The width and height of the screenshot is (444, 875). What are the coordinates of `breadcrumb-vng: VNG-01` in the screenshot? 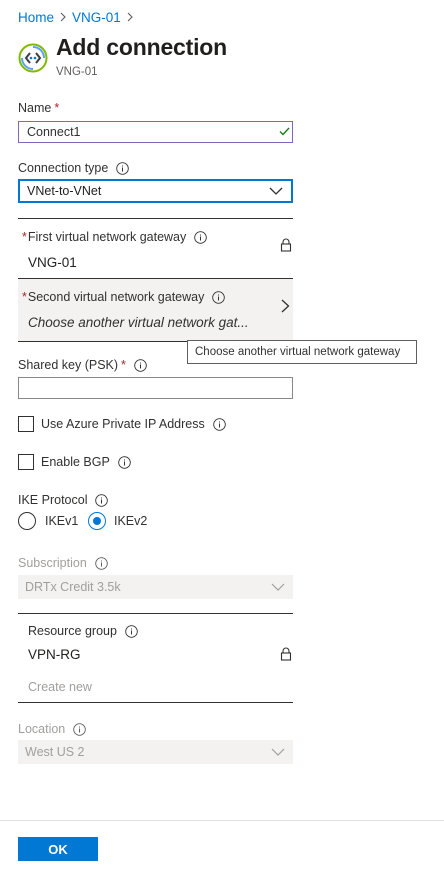 It's located at (96, 17).